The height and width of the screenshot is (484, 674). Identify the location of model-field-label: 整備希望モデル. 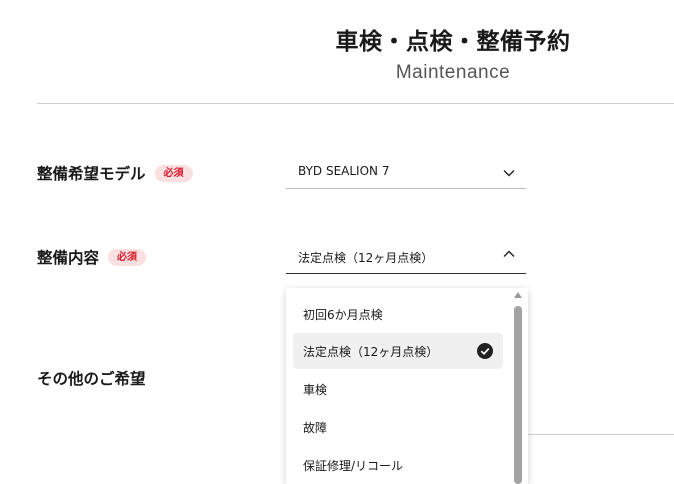
(91, 174).